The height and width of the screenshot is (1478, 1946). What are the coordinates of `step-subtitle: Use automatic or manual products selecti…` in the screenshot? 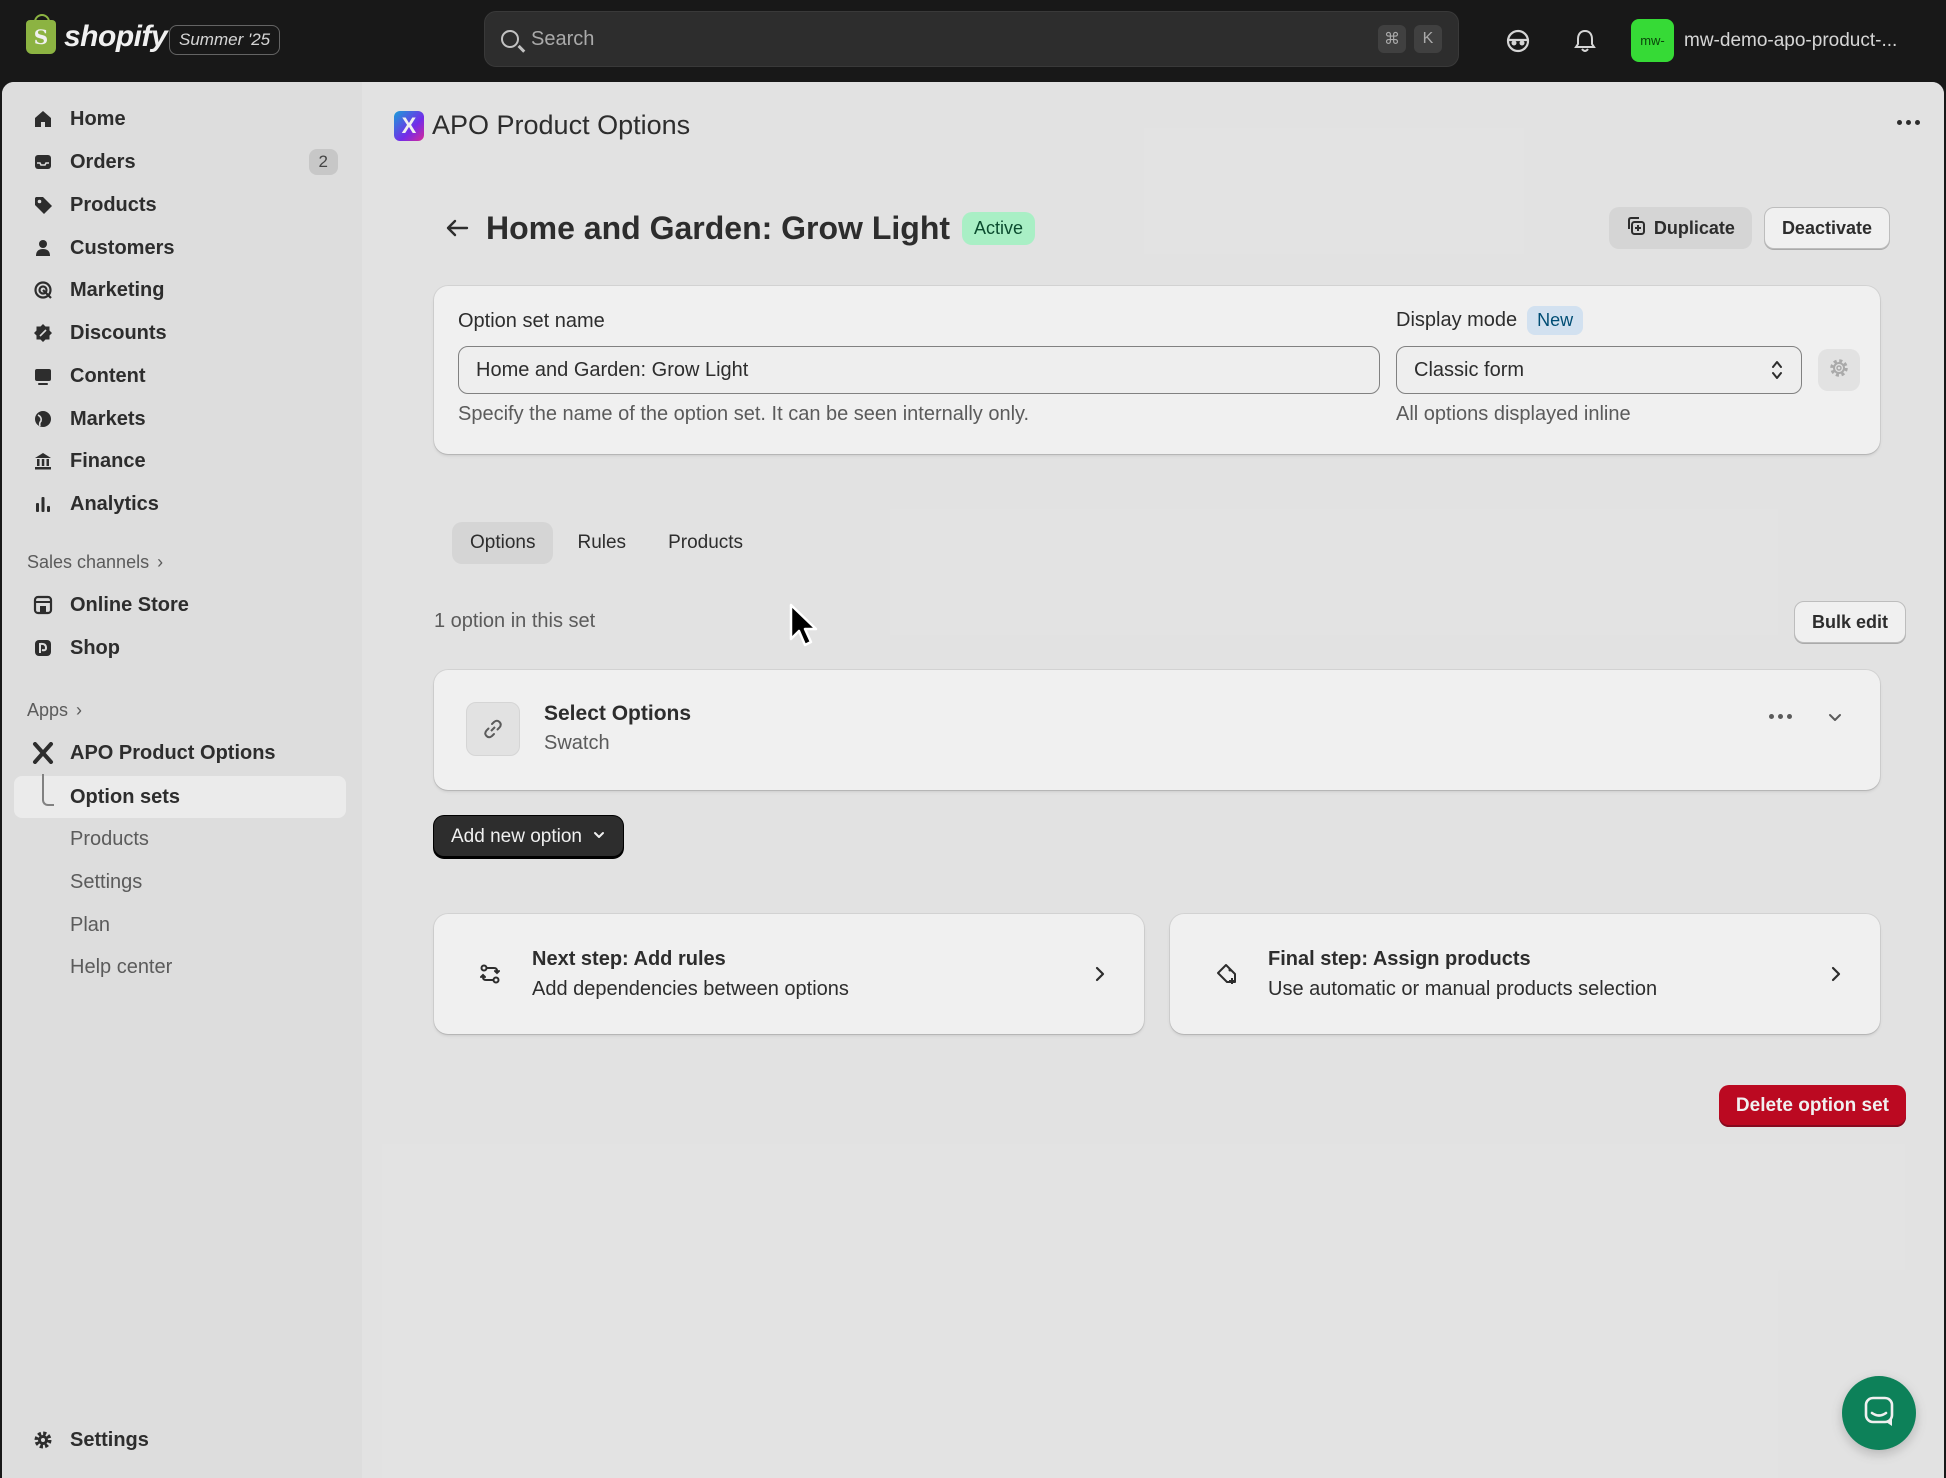 It's located at (1463, 989).